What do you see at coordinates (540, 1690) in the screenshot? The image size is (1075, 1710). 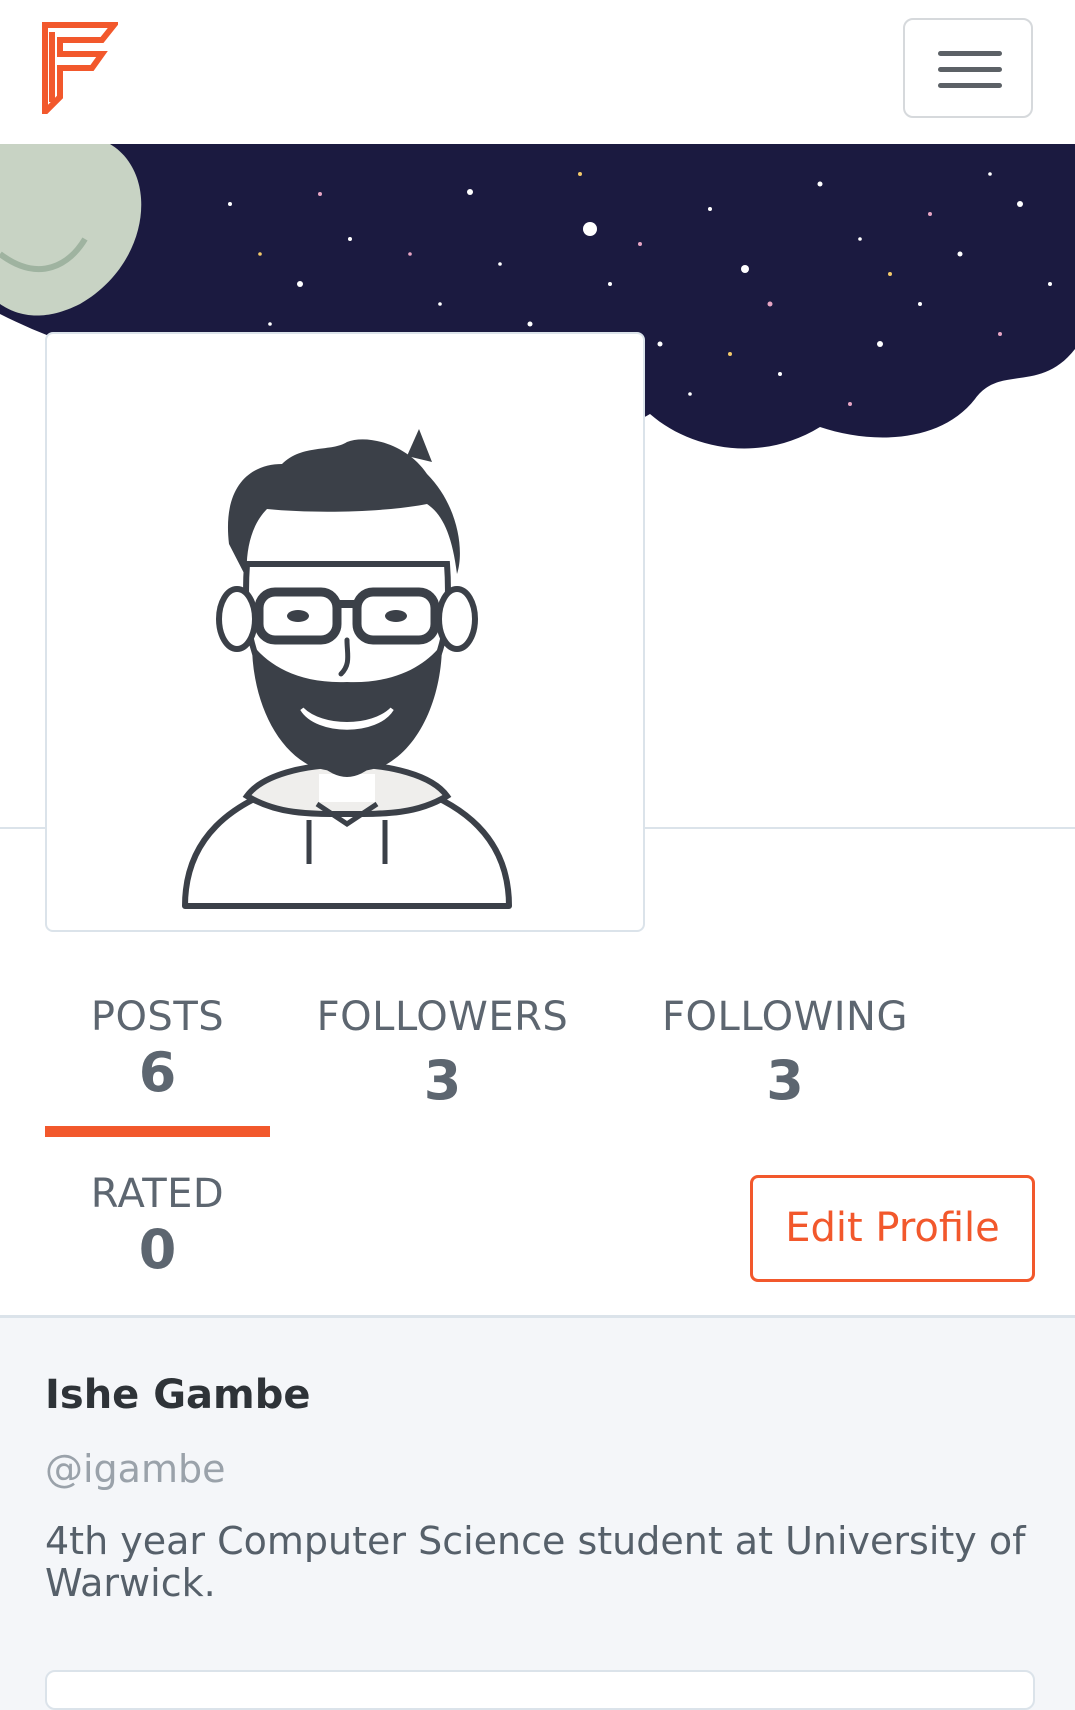 I see `post-card` at bounding box center [540, 1690].